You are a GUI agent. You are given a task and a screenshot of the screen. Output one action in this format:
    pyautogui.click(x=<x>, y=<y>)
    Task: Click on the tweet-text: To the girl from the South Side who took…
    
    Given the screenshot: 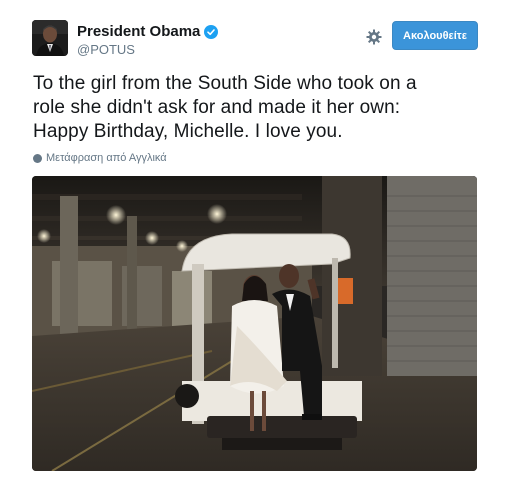 What is the action you would take?
    pyautogui.click(x=258, y=108)
    